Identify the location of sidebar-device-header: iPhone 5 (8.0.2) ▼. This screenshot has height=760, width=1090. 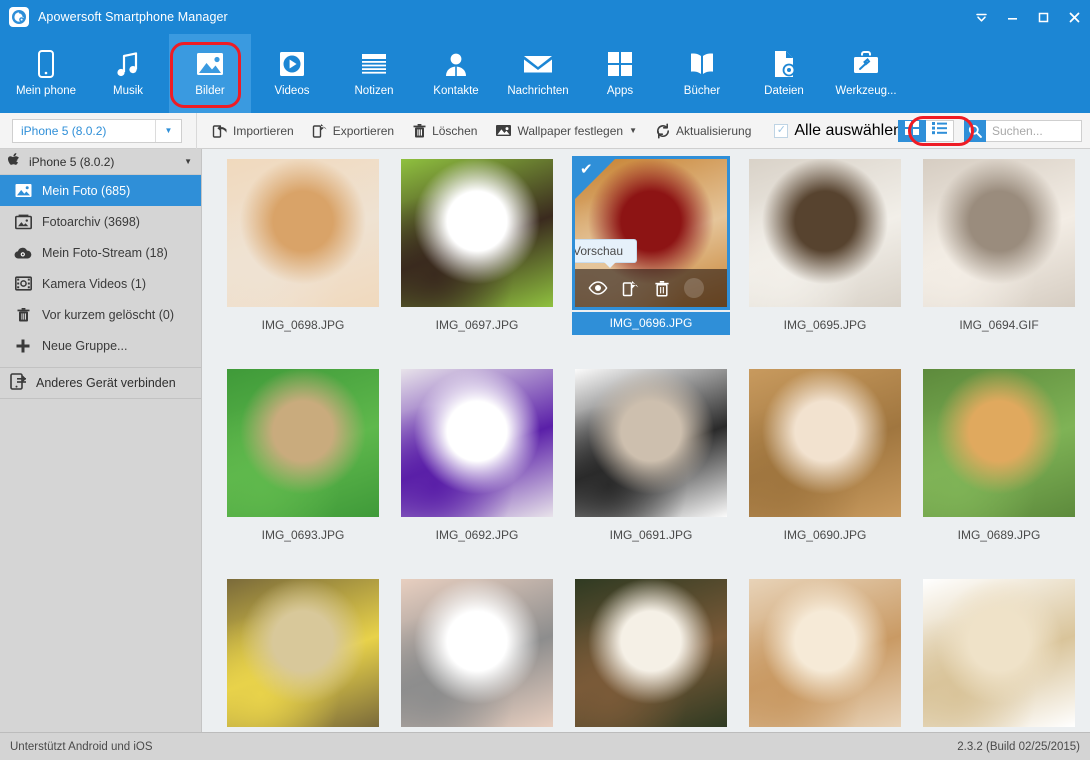
(100, 162).